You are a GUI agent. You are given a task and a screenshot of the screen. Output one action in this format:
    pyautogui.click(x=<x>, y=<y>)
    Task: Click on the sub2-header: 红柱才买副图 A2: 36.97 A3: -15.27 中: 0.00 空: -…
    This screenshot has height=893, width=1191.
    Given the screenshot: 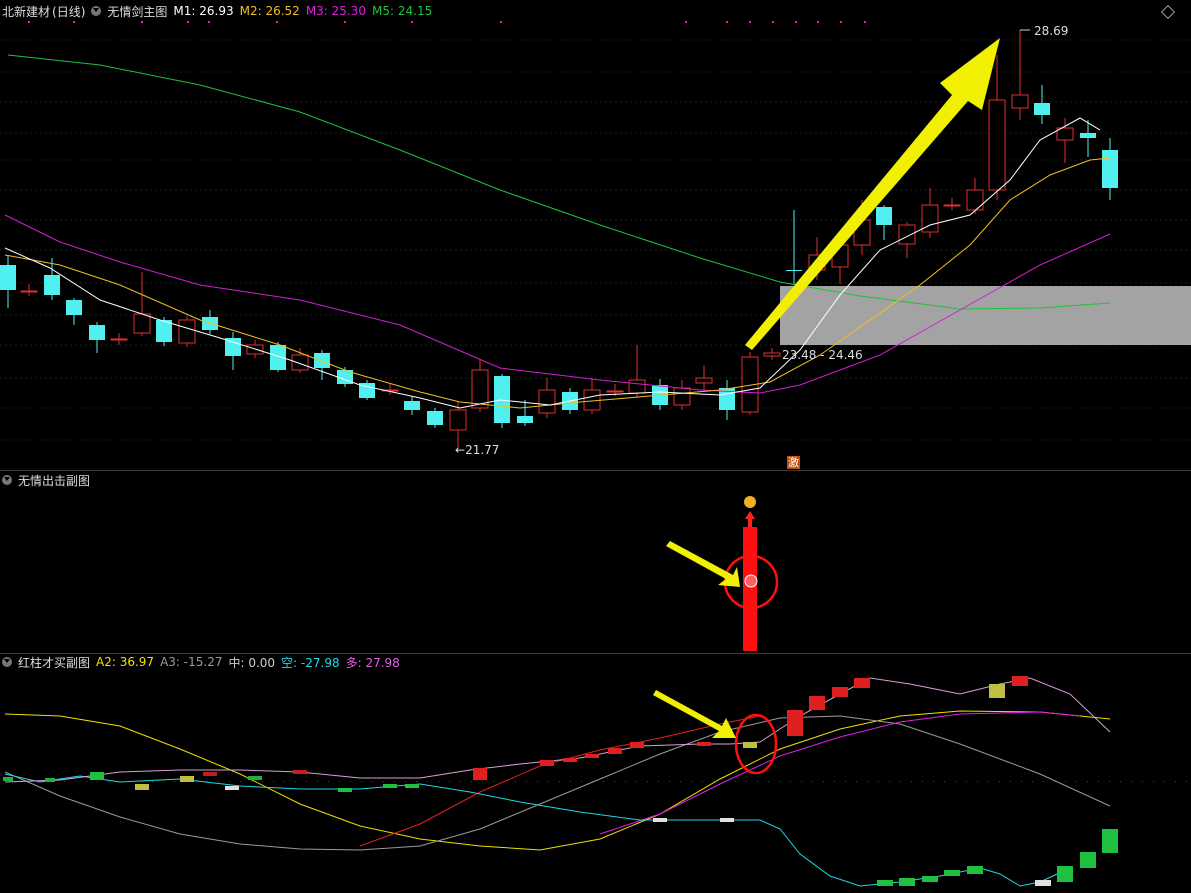 What is the action you would take?
    pyautogui.click(x=203, y=662)
    